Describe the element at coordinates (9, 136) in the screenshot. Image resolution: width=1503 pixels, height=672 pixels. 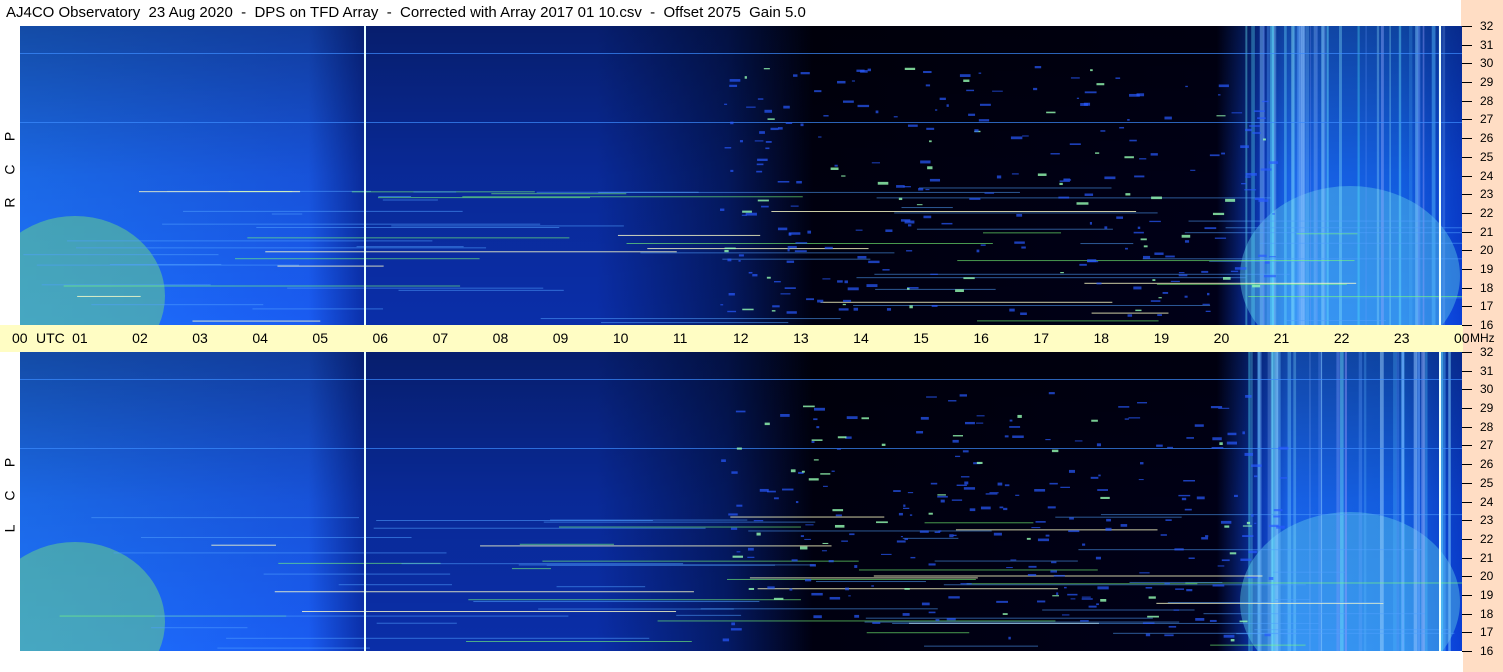
I see `rcp-letter-p: P` at that location.